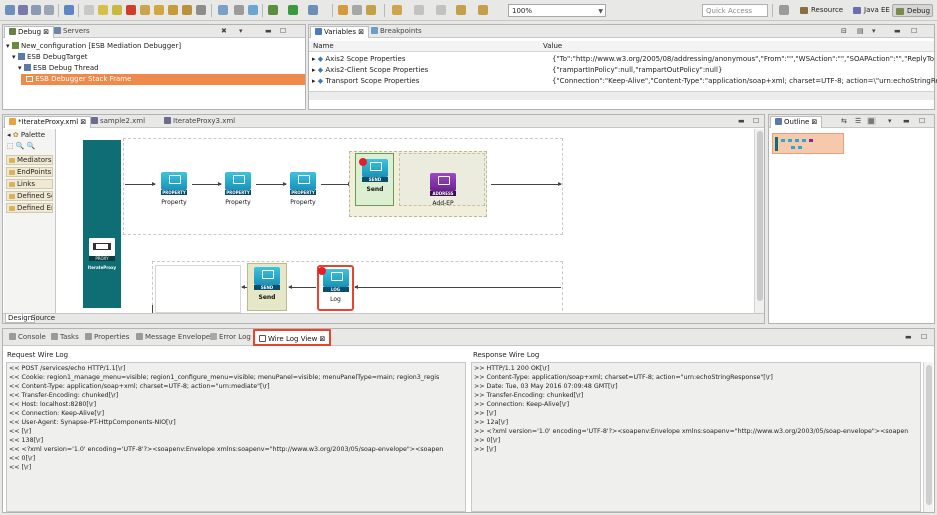 This screenshot has height=515, width=937. I want to click on remove-launch-icon: ✖, so click(224, 31).